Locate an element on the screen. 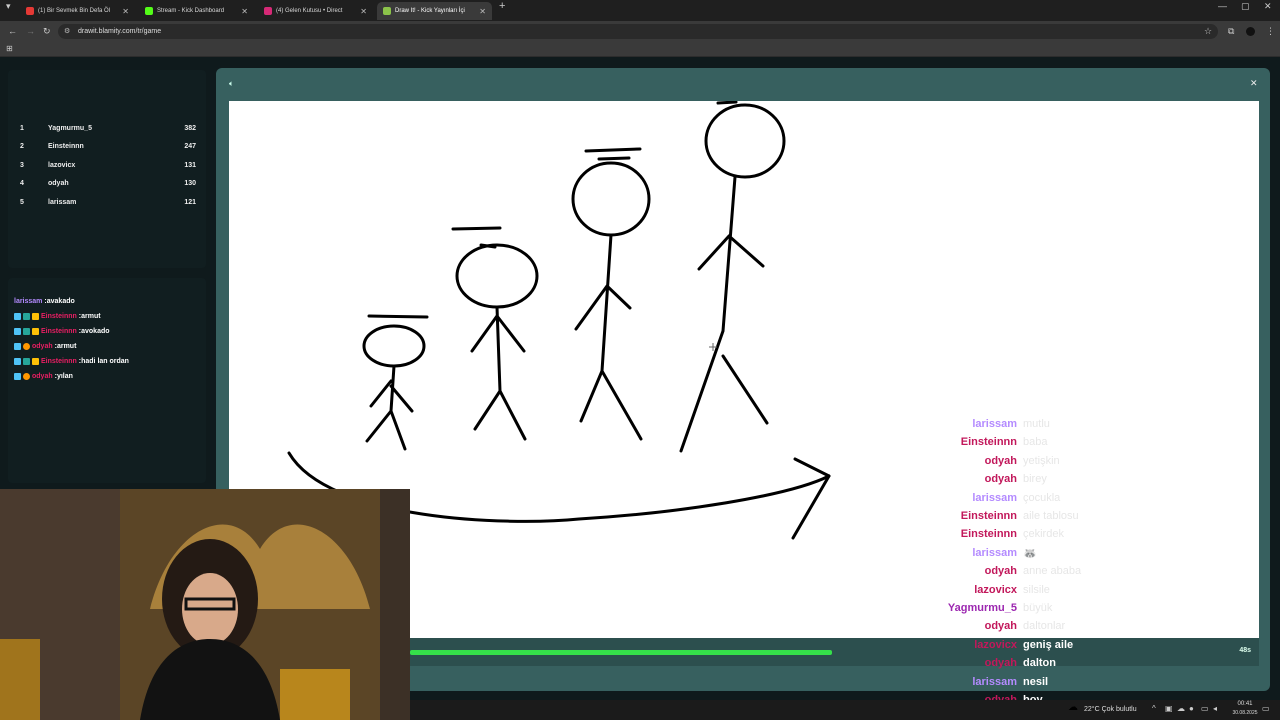 This screenshot has height=720, width=1280. leaderboard-row: 5 larissam 121 is located at coordinates (108, 206).